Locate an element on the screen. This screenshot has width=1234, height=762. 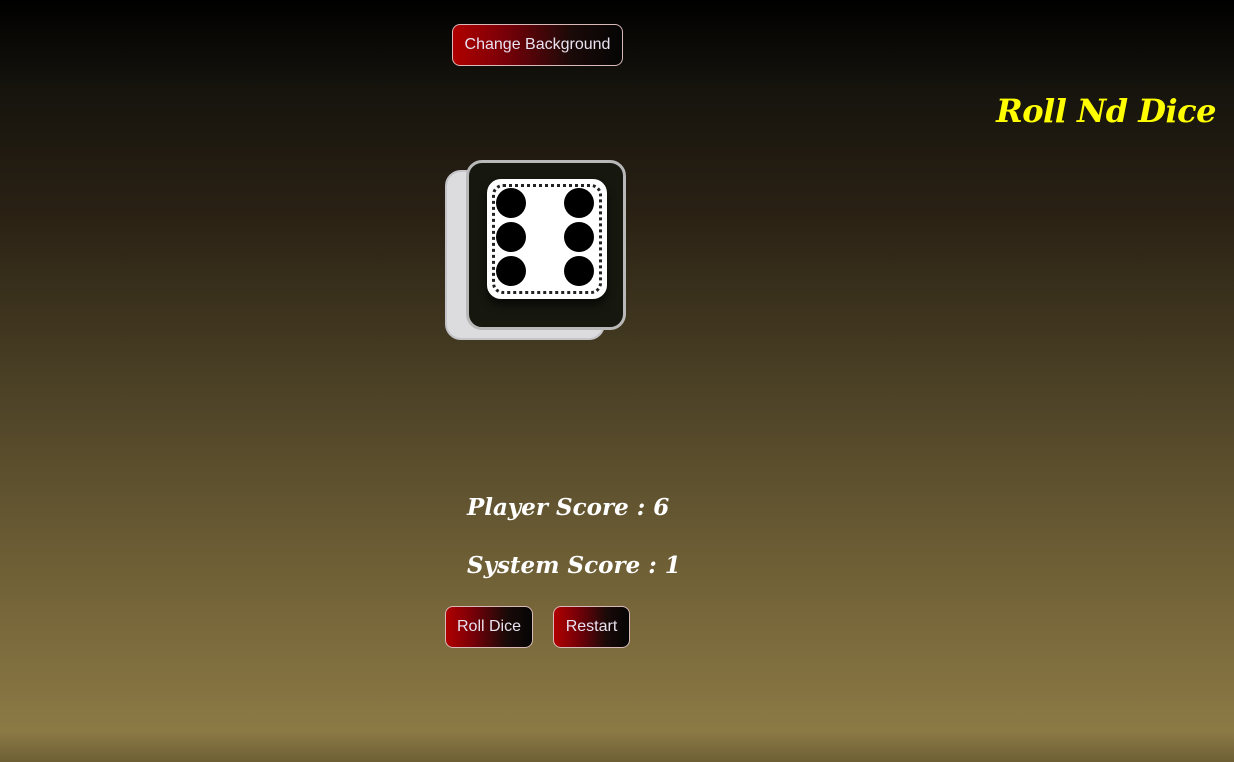
app-title: Roll Nd Dice is located at coordinates (1106, 111).